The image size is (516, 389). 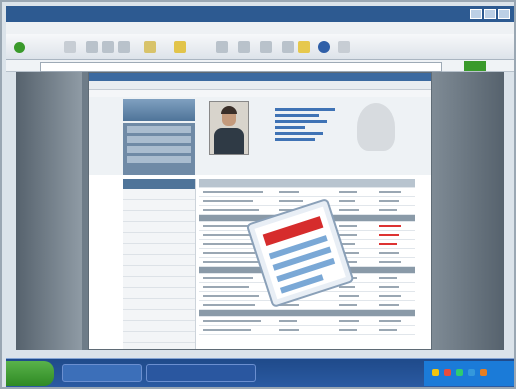 What do you see at coordinates (244, 47) in the screenshot?
I see `mail-icon` at bounding box center [244, 47].